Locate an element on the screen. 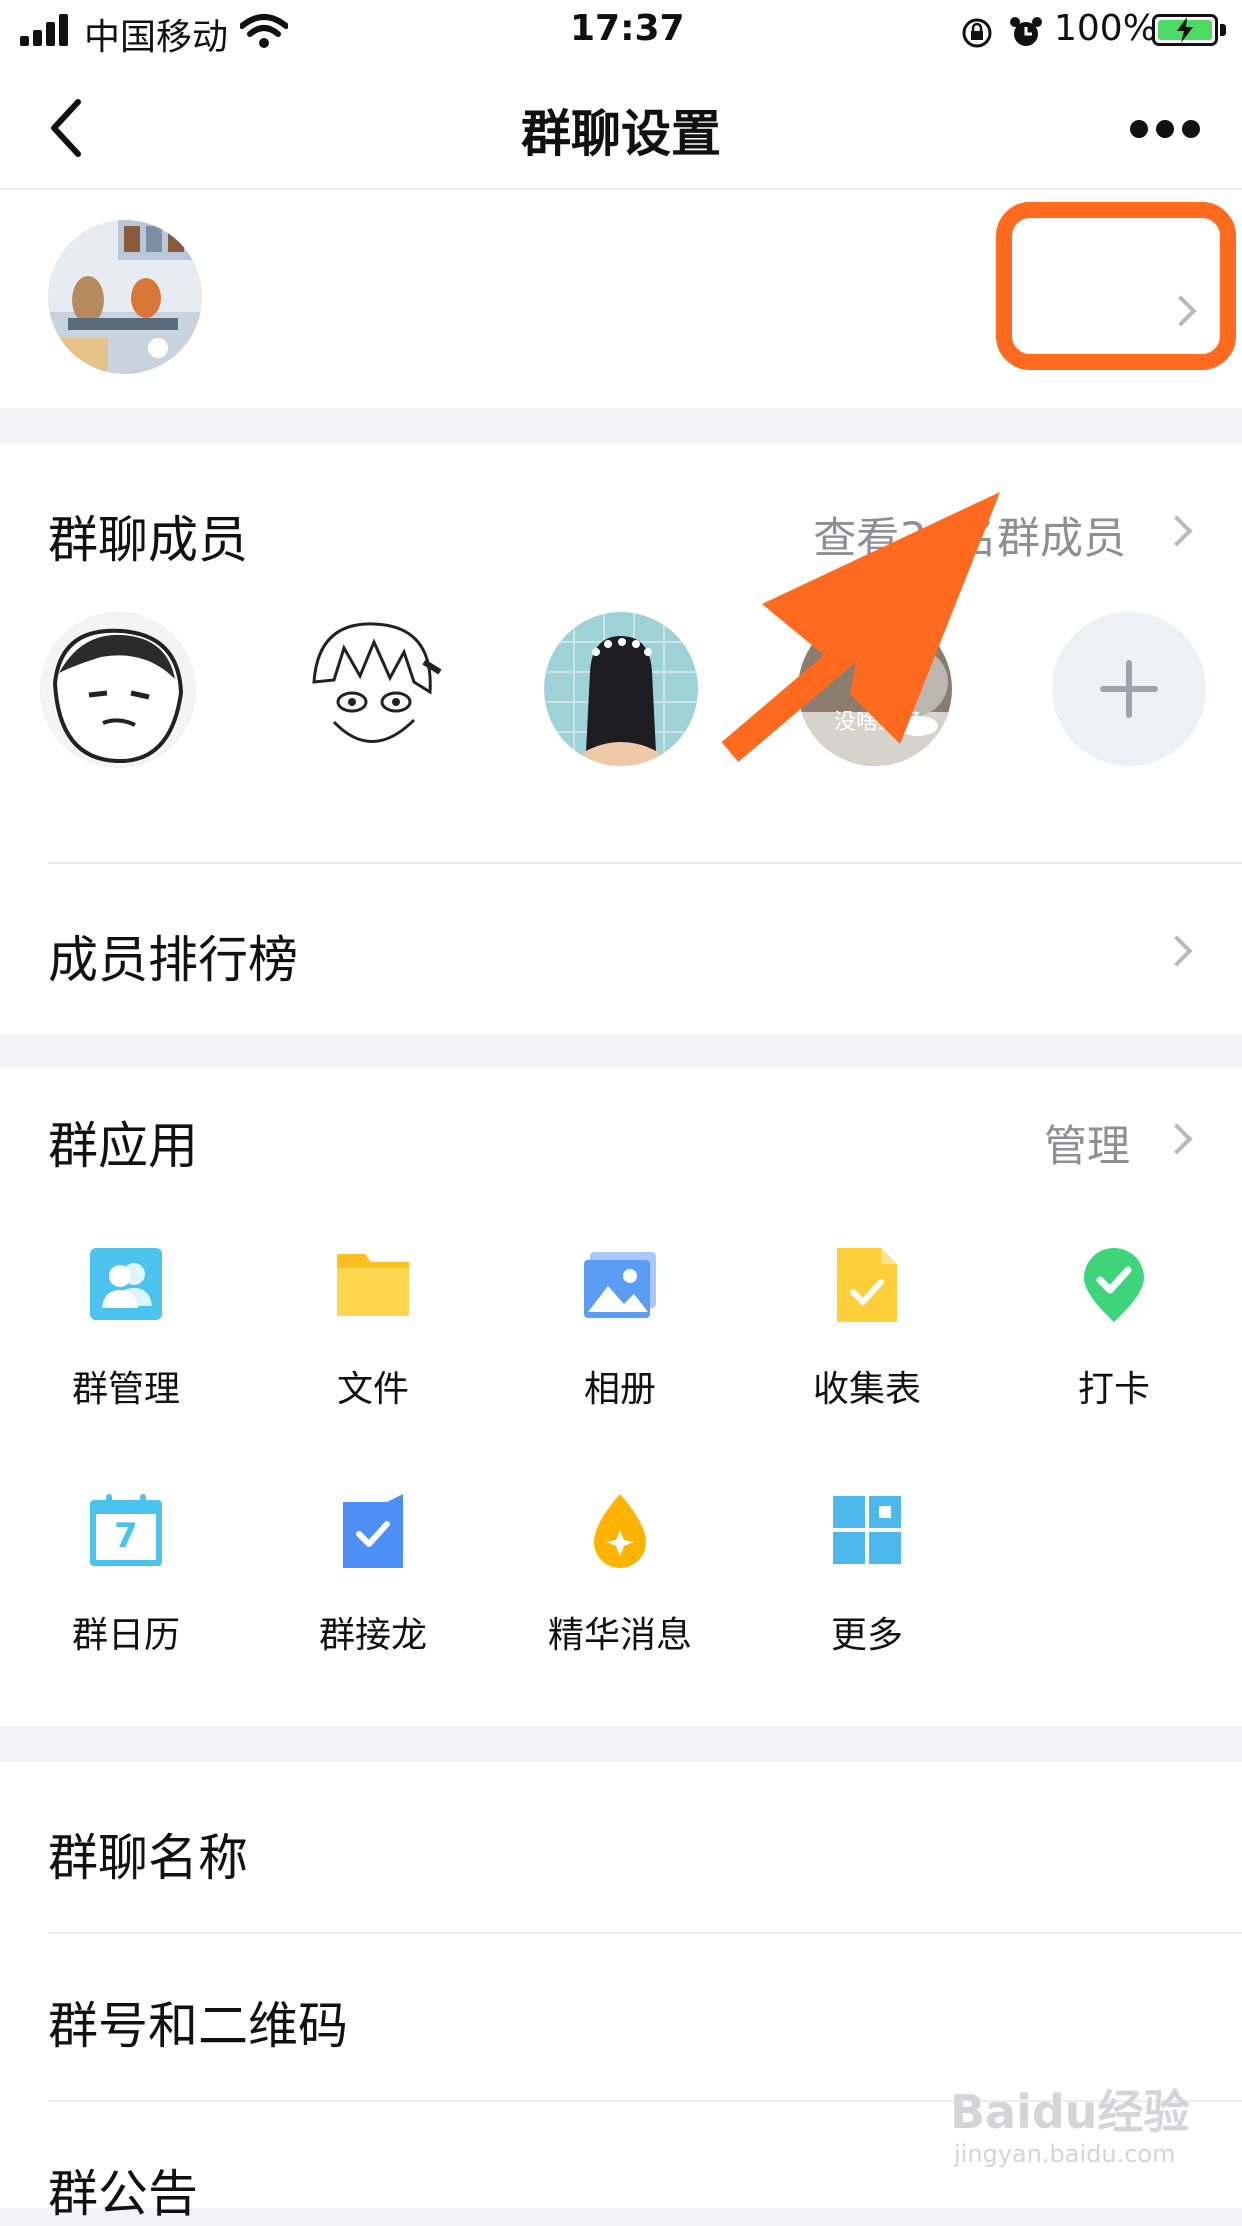 This screenshot has height=2226, width=1242. apps-label: 群应用 is located at coordinates (123, 1146).